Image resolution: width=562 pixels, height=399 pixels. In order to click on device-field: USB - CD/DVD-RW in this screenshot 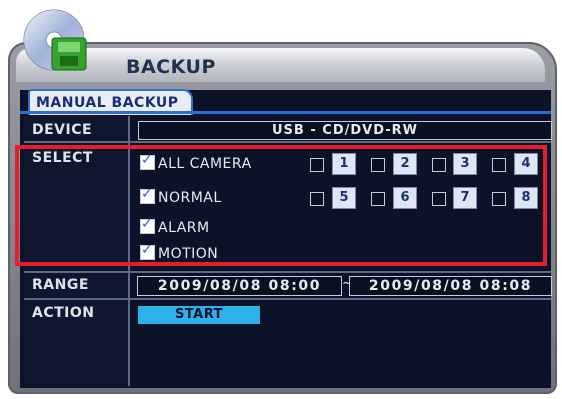, I will do `click(345, 130)`.